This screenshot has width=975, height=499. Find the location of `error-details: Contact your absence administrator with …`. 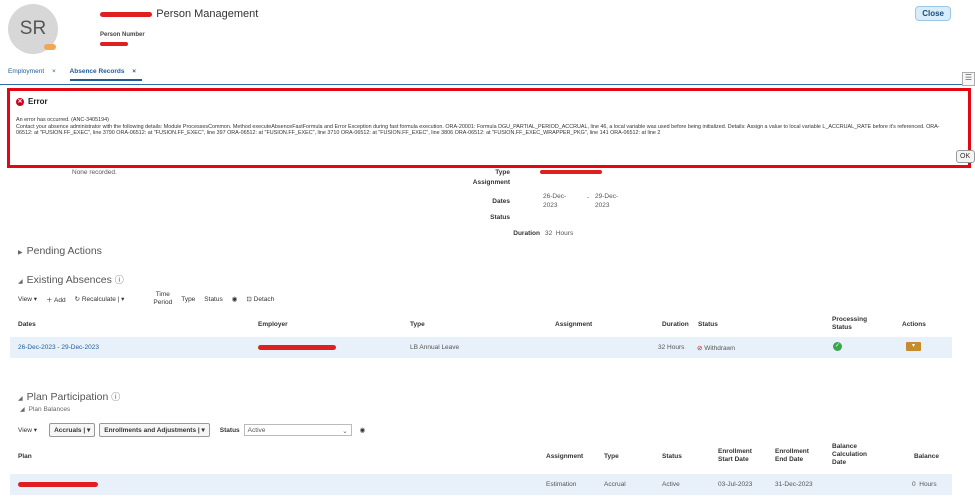

error-details: Contact your absence administrator with … is located at coordinates (478, 130).